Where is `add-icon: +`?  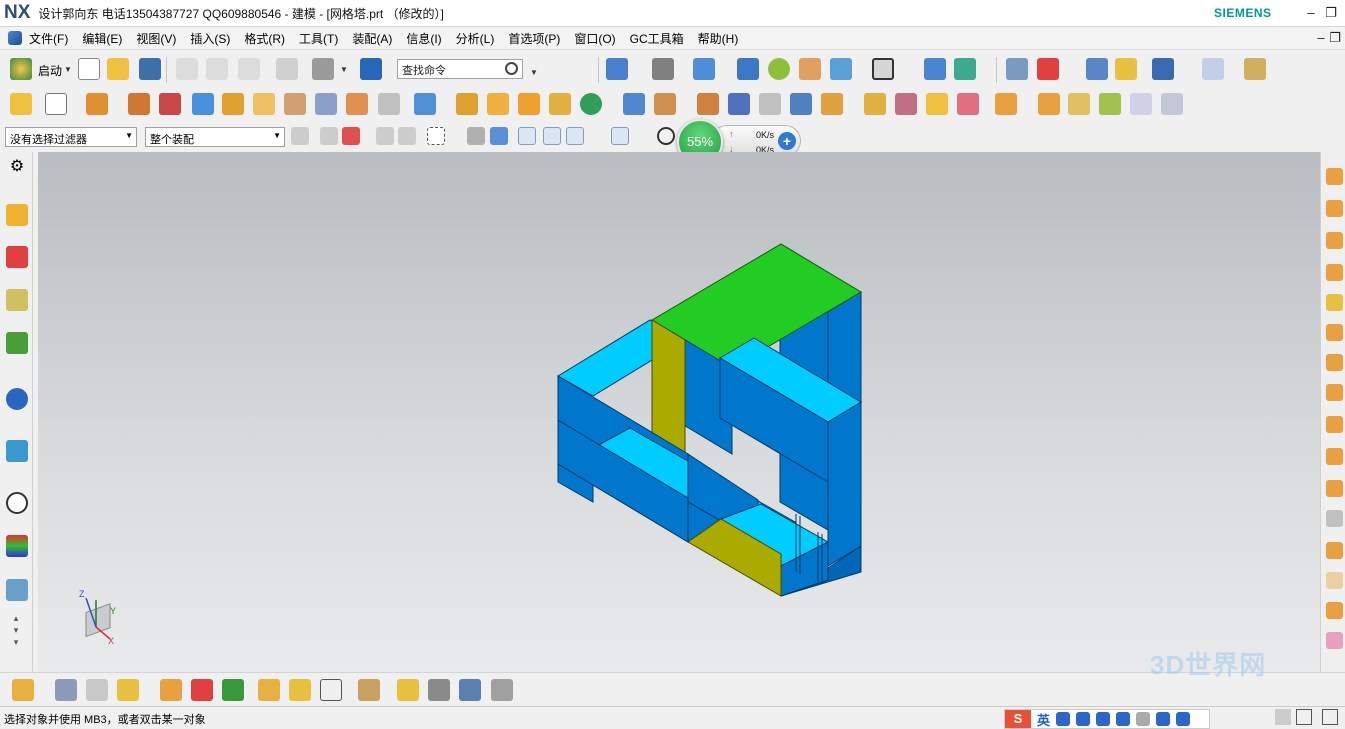 add-icon: + is located at coordinates (787, 141).